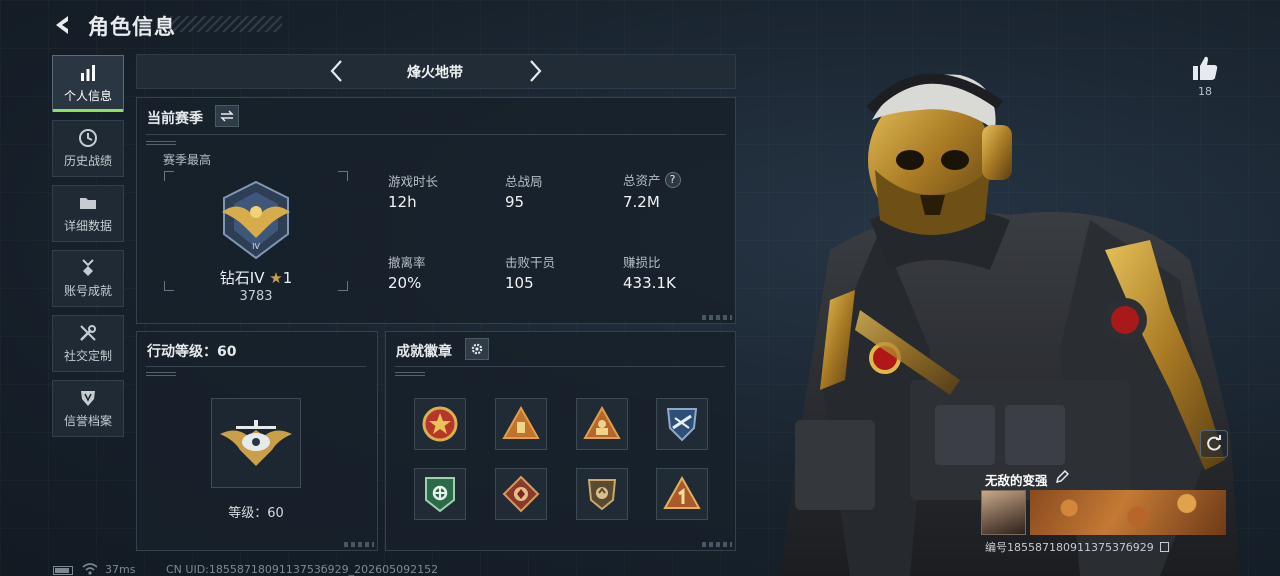 This screenshot has width=1280, height=576. What do you see at coordinates (1205, 91) in the screenshot?
I see `like-count: 18` at bounding box center [1205, 91].